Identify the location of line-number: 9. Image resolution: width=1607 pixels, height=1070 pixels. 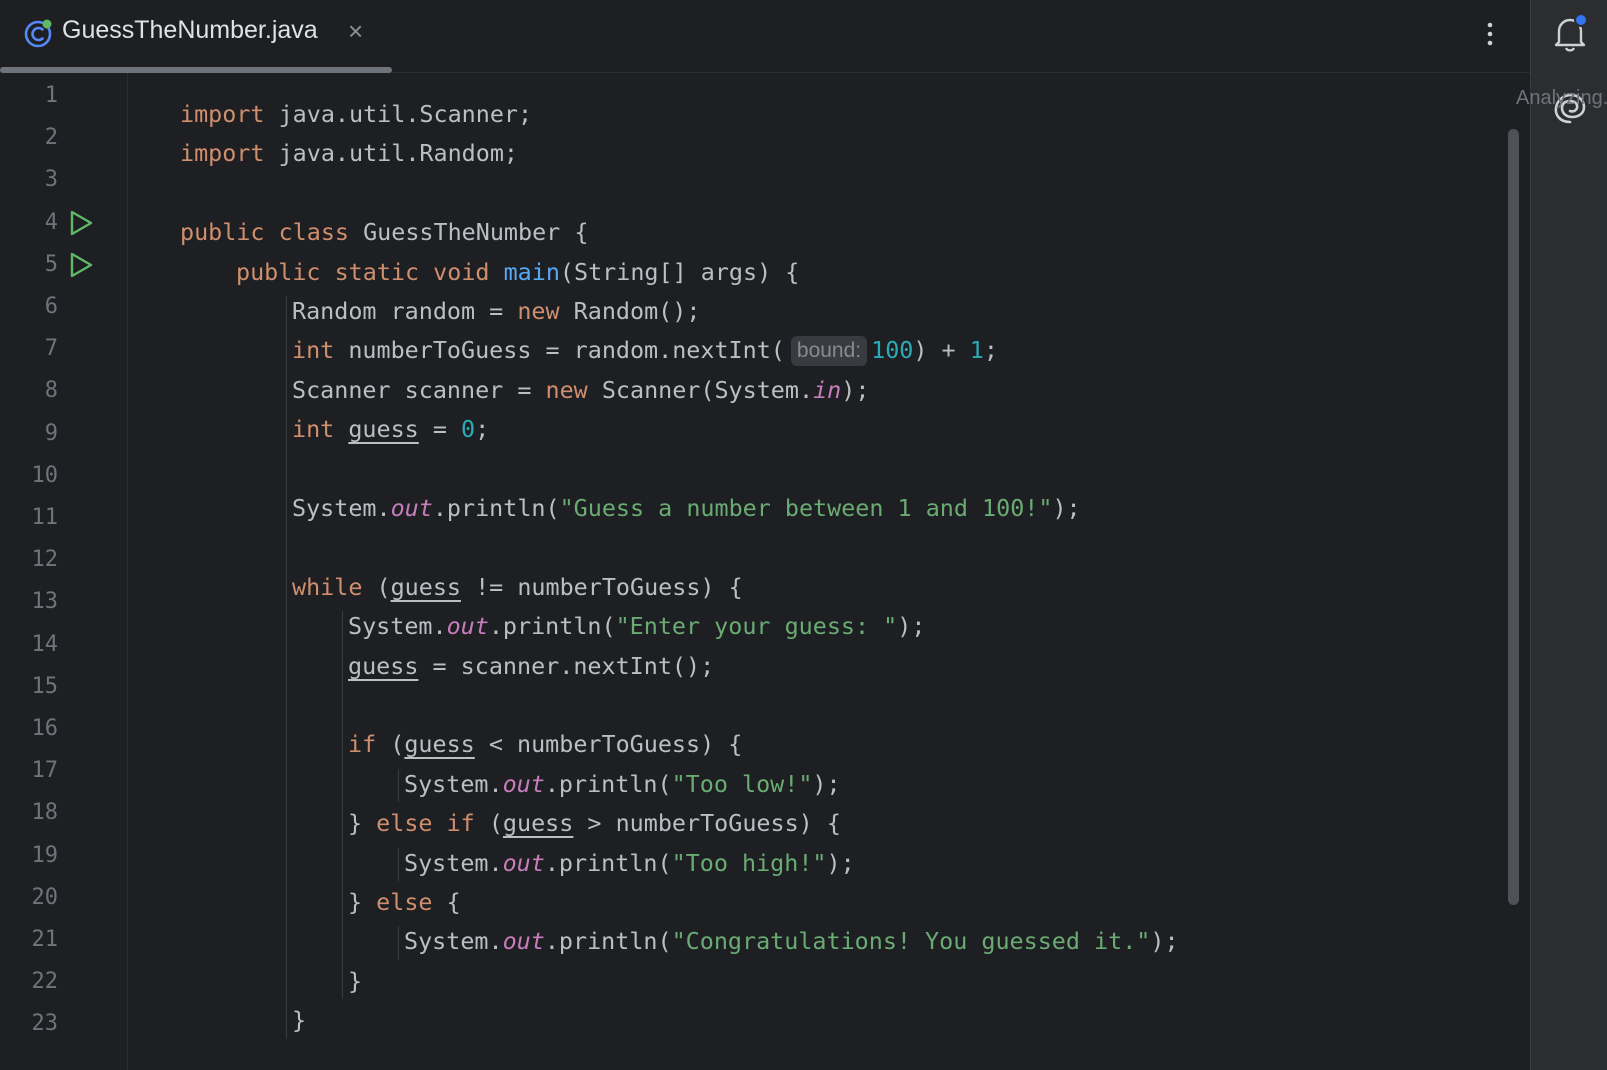
(51, 433).